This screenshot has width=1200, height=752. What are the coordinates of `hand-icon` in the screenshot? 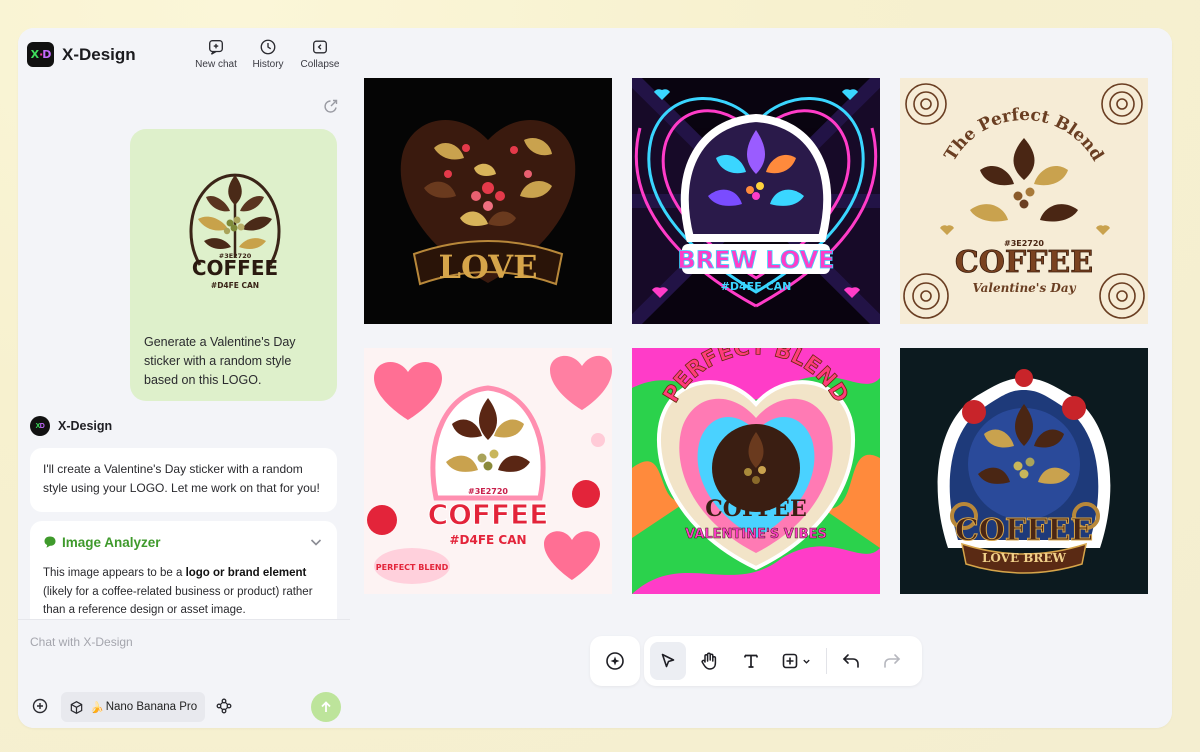 It's located at (709, 661).